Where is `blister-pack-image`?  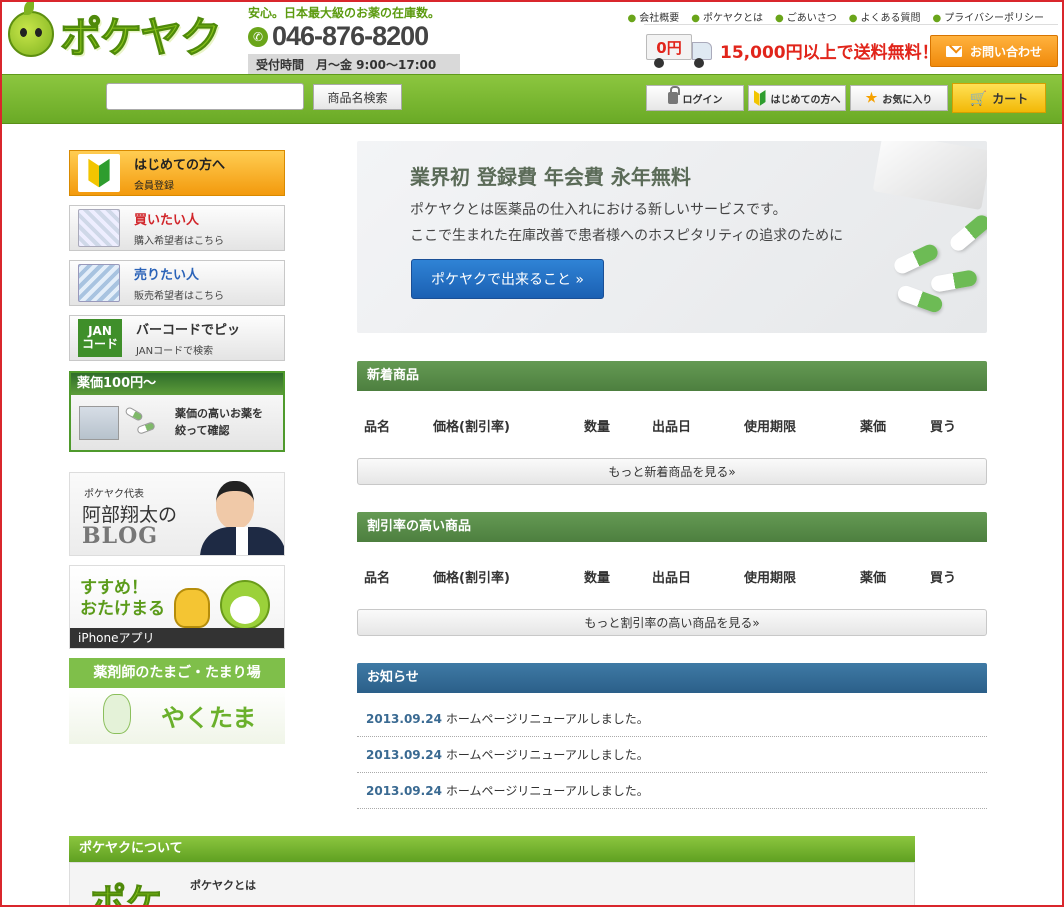
blister-pack-image is located at coordinates (929, 176).